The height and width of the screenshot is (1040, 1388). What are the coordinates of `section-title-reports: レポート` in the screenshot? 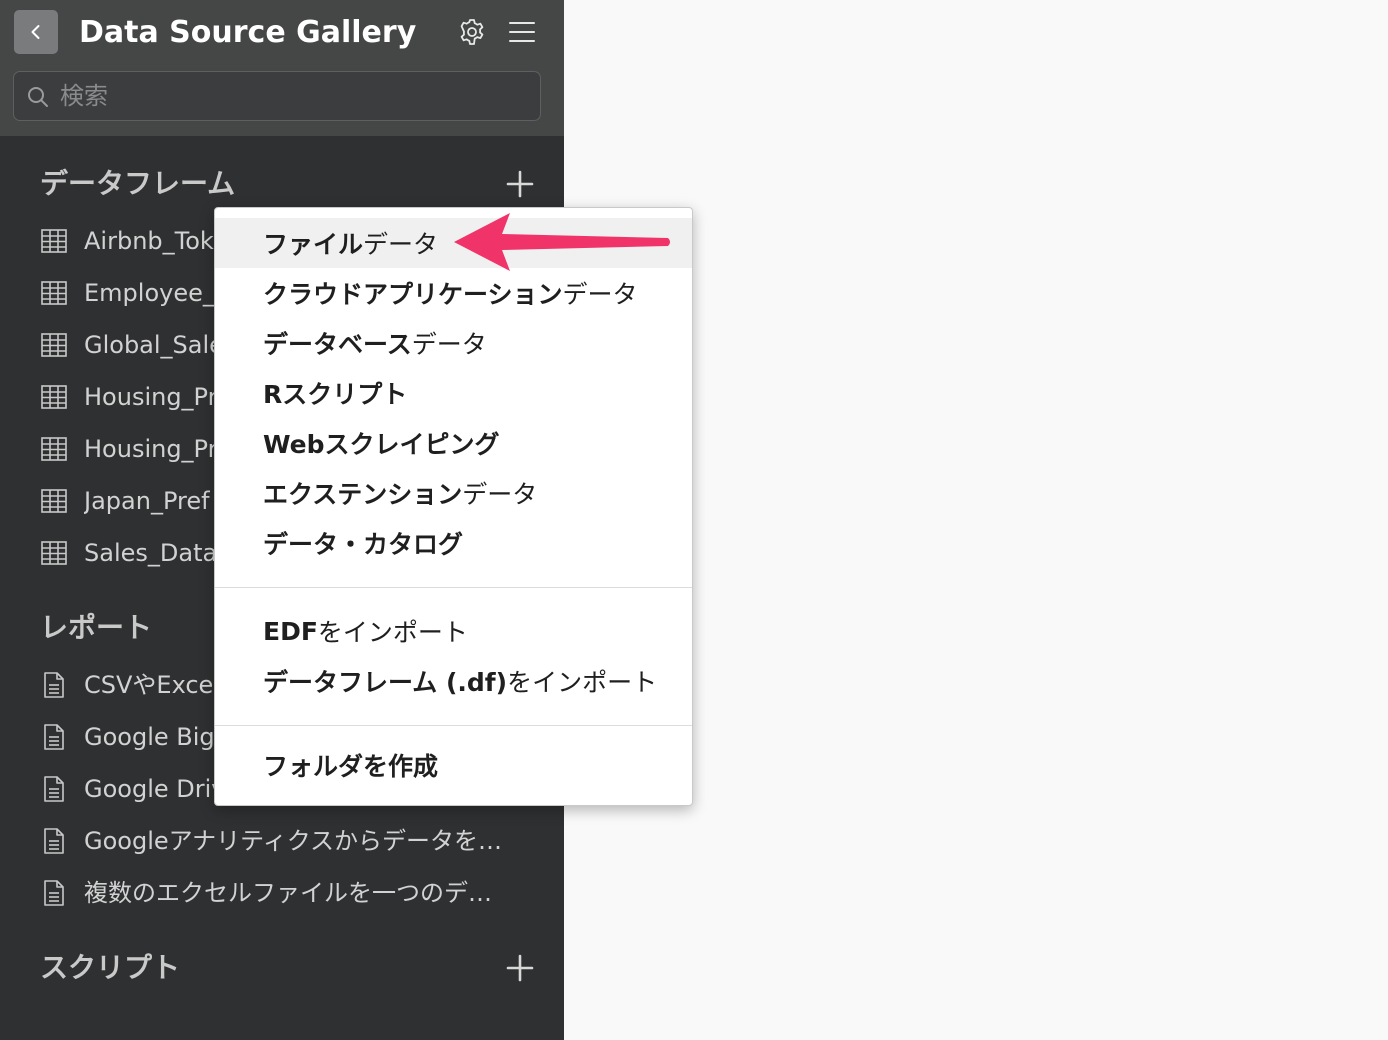 It's located at (96, 627).